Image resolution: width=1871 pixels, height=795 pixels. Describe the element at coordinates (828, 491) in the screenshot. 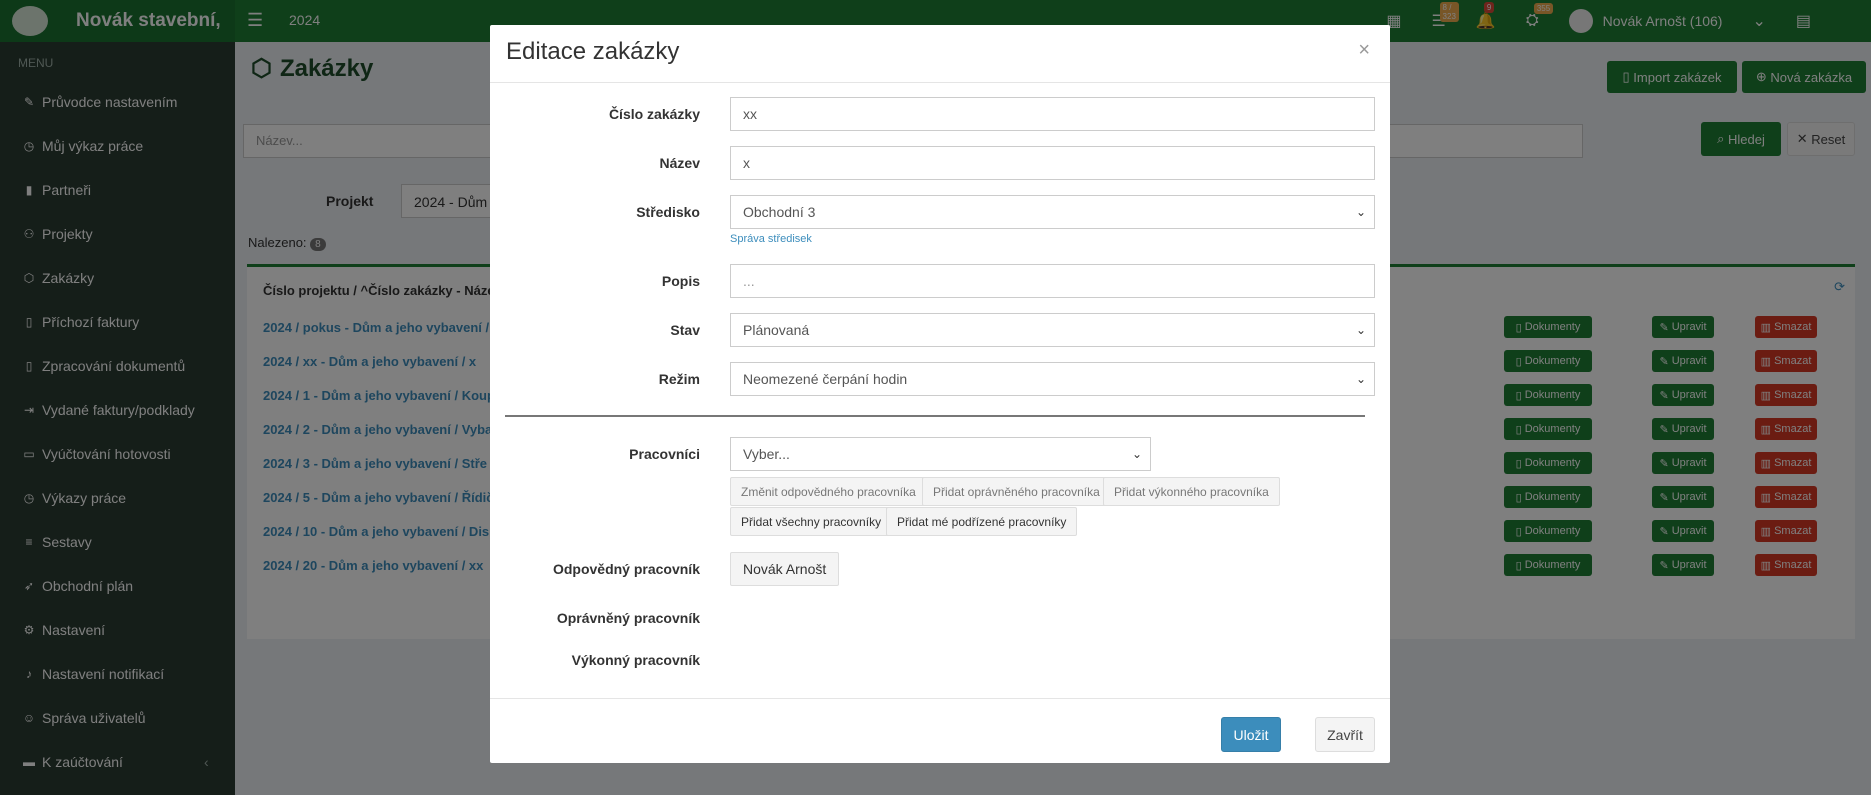

I see `change-responsible-button: Změnit odpovědného pracovníka` at that location.